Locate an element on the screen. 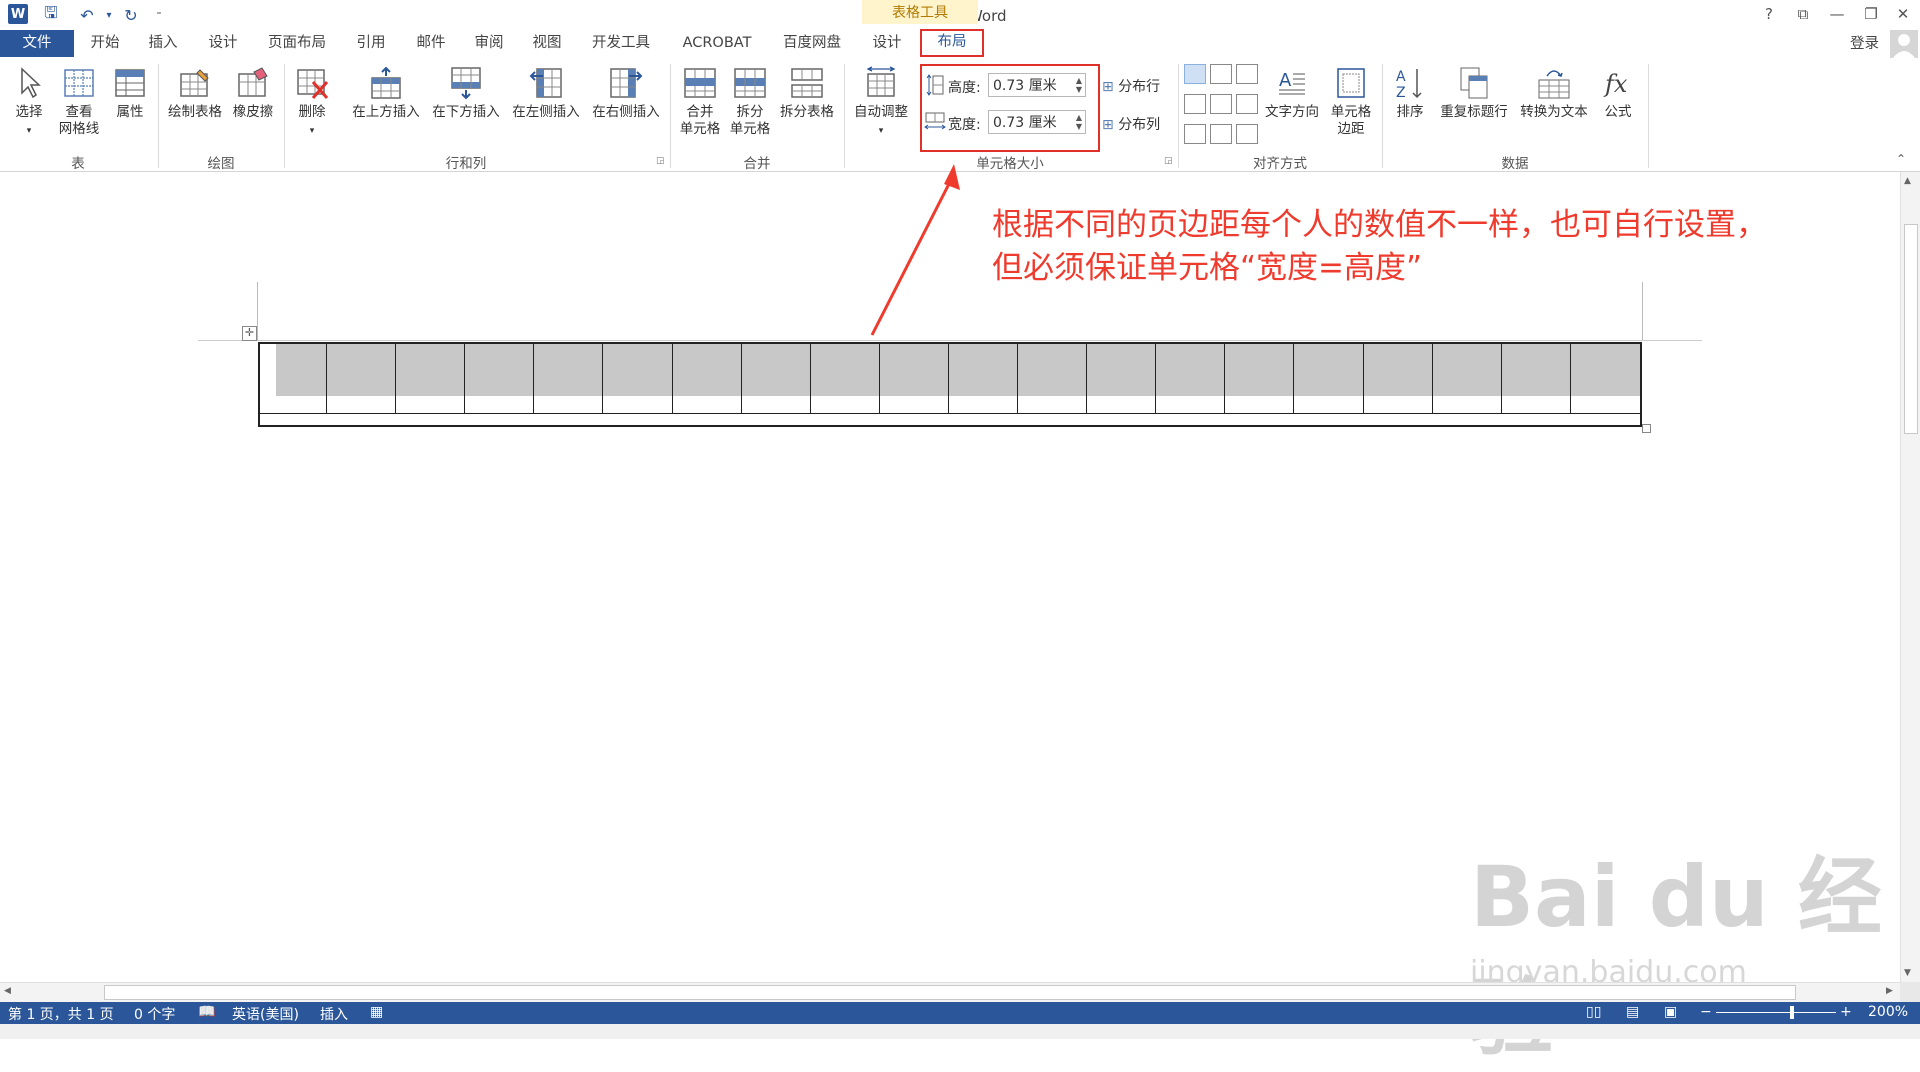 The height and width of the screenshot is (1072, 1920). zoom-out-icon: − is located at coordinates (1706, 1012).